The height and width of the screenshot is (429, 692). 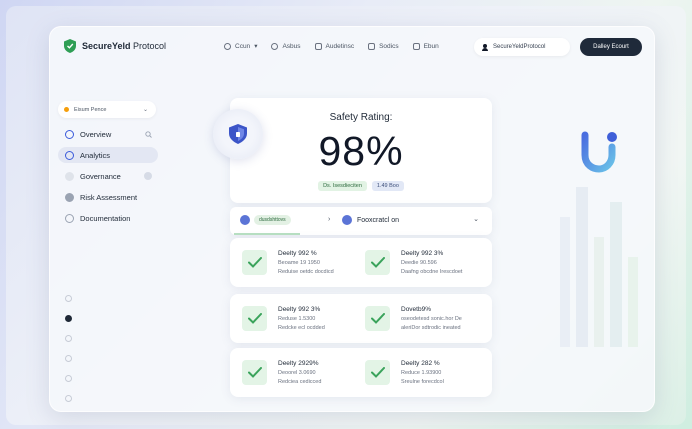 What do you see at coordinates (599, 152) in the screenshot?
I see `protocol-logo-icon` at bounding box center [599, 152].